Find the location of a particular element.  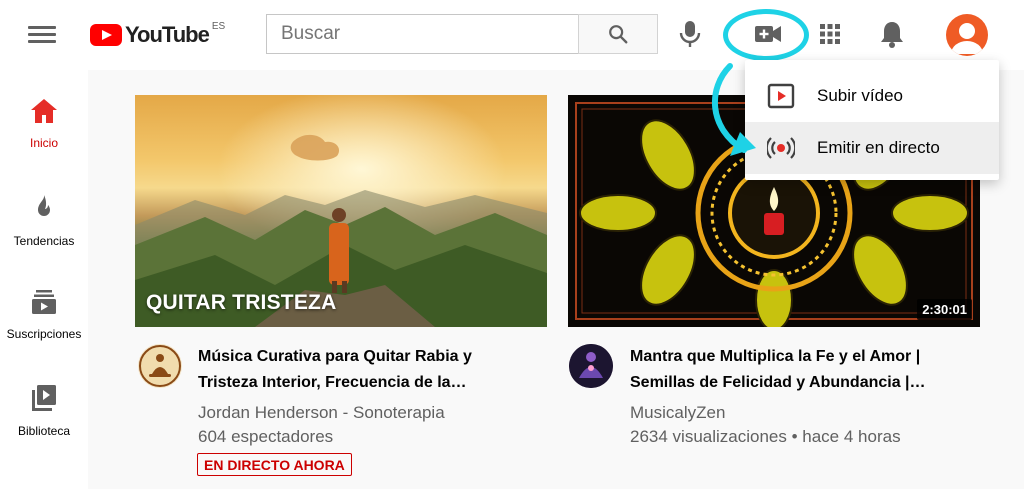

home-icon is located at coordinates (44, 111).